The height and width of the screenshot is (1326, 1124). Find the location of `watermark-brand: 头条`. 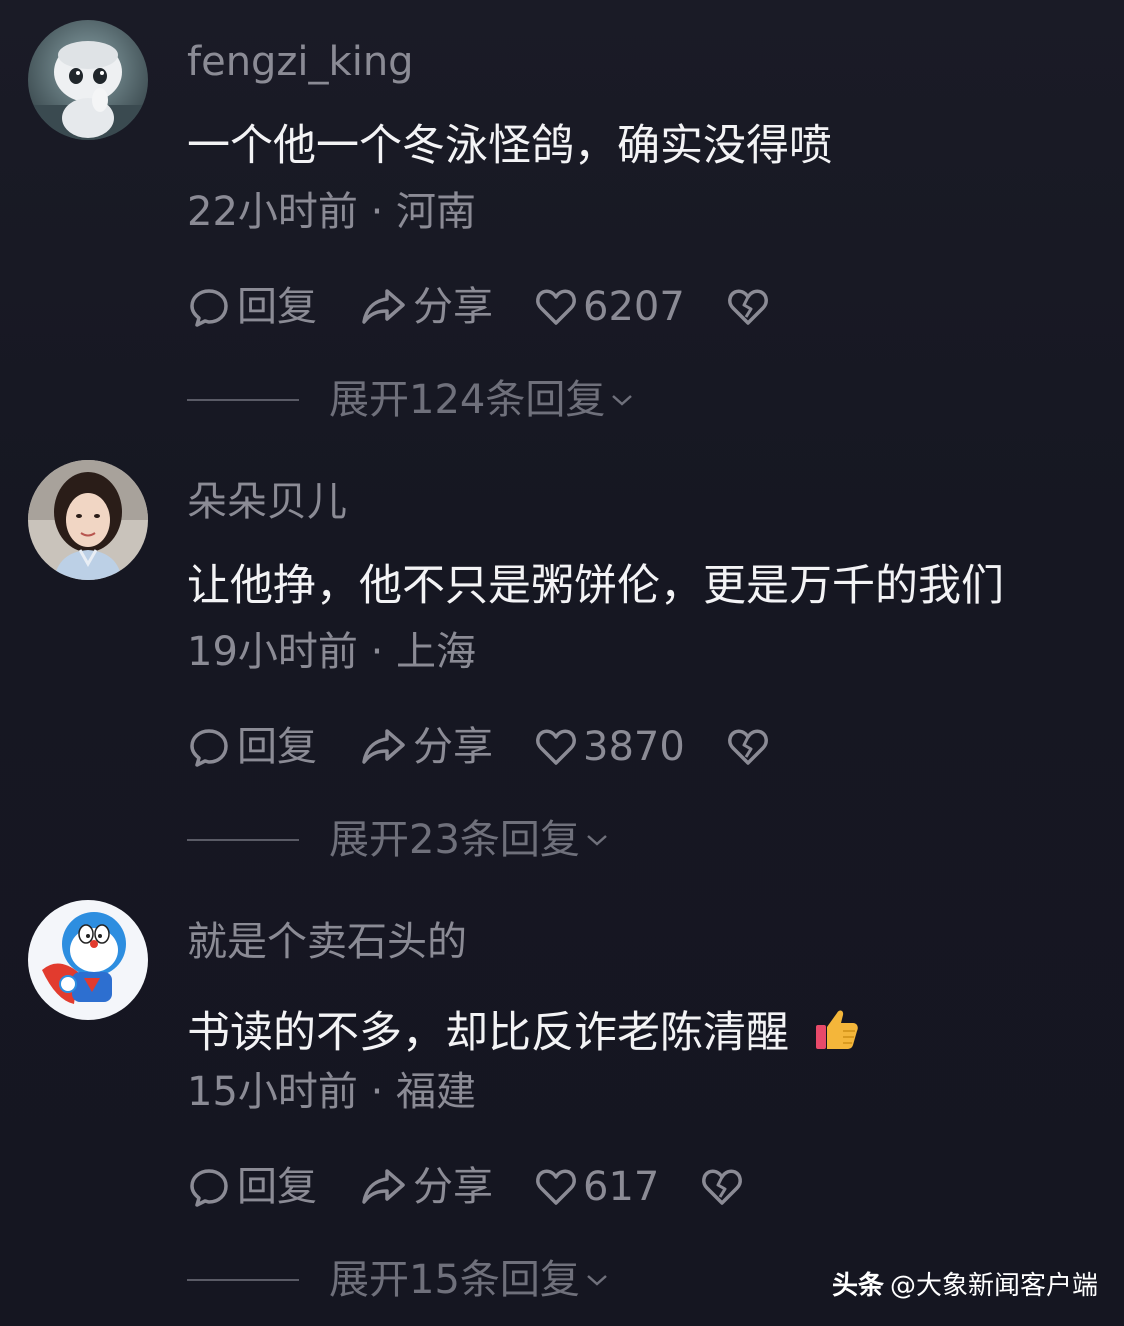

watermark-brand: 头条 is located at coordinates (857, 1286).